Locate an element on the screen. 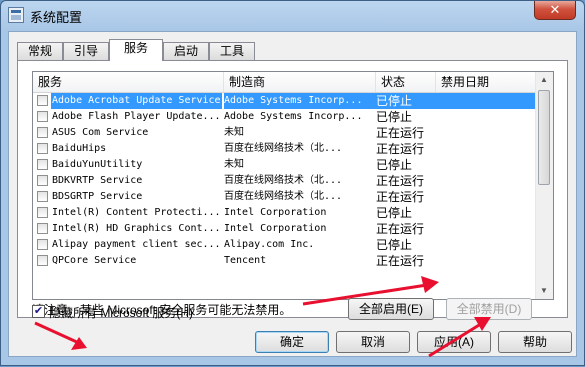  table-row: BaiduYunUtility 未知 已停止 is located at coordinates (285, 165).